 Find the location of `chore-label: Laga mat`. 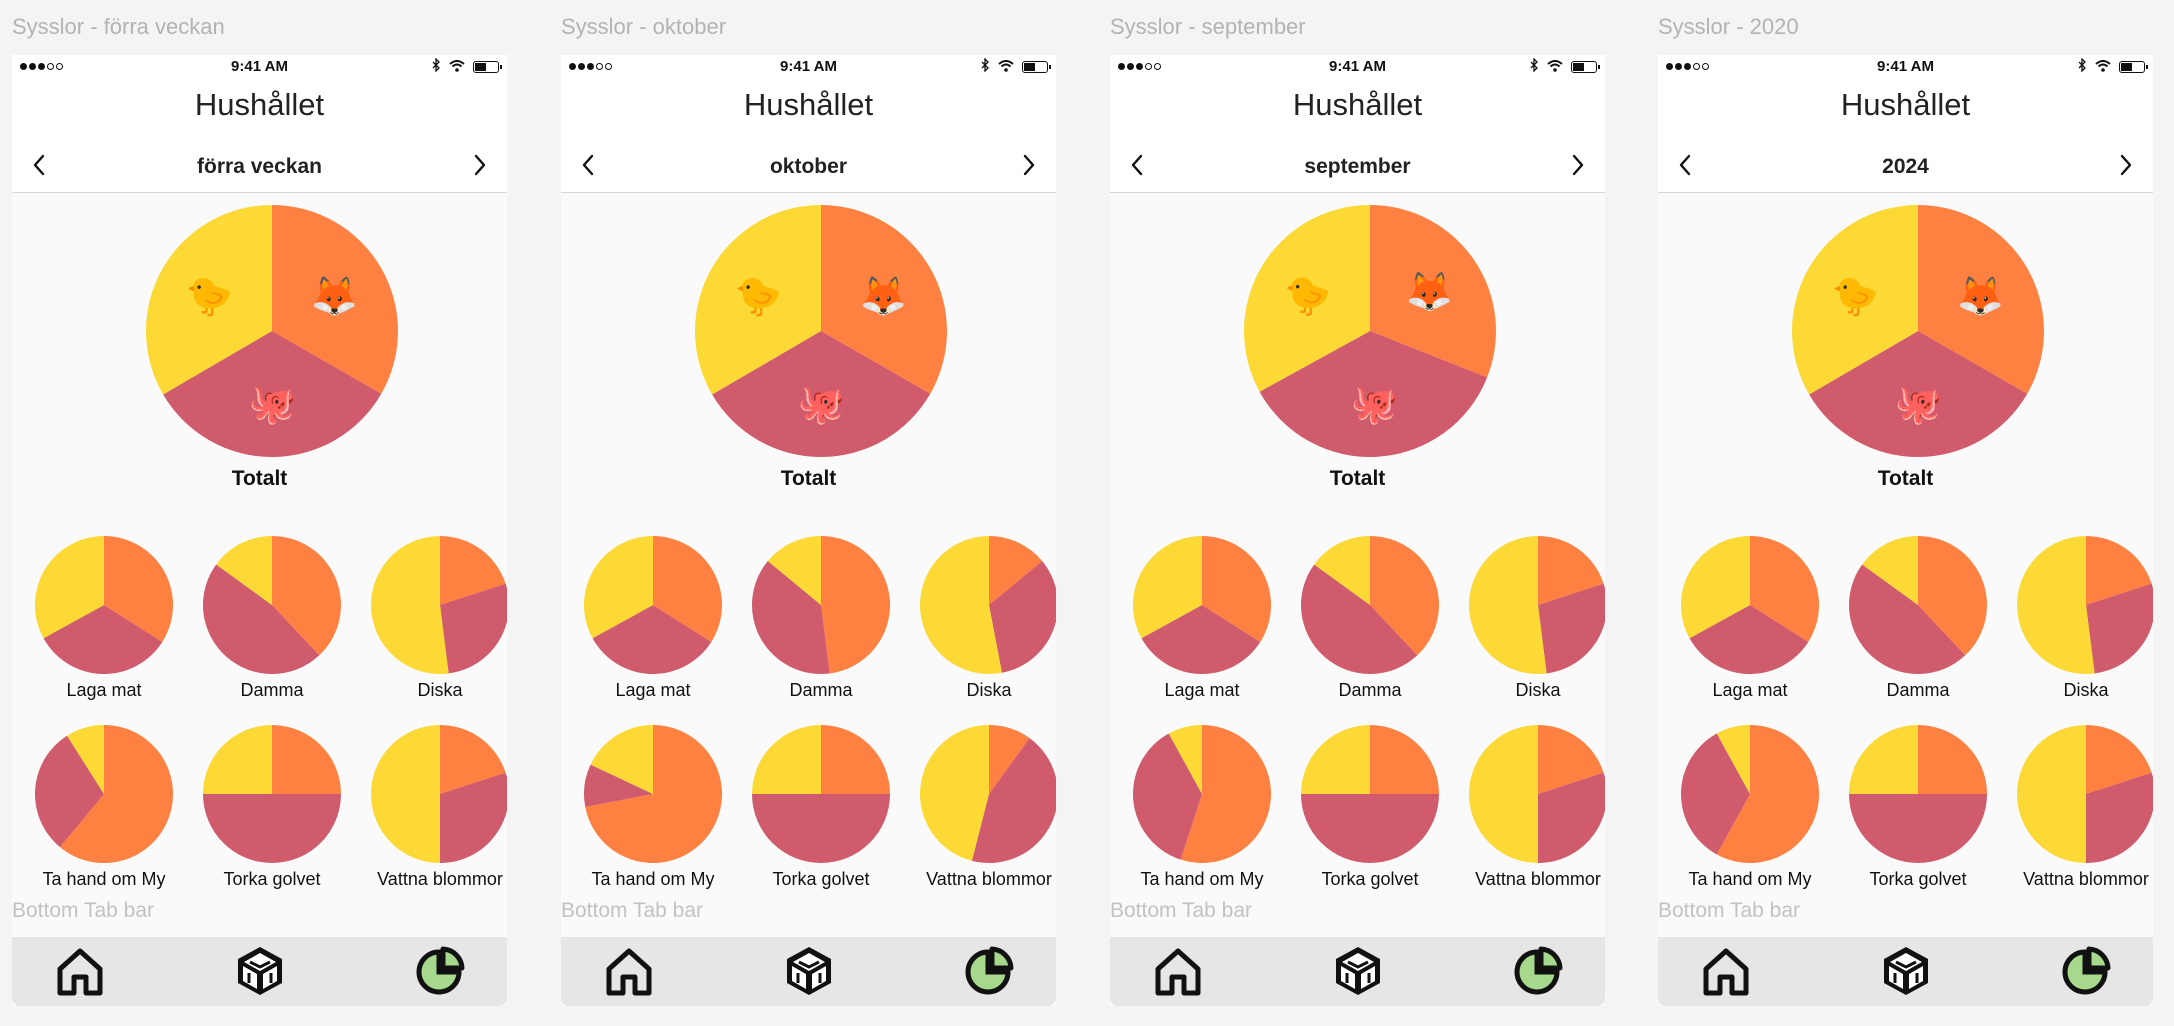

chore-label: Laga mat is located at coordinates (1202, 690).